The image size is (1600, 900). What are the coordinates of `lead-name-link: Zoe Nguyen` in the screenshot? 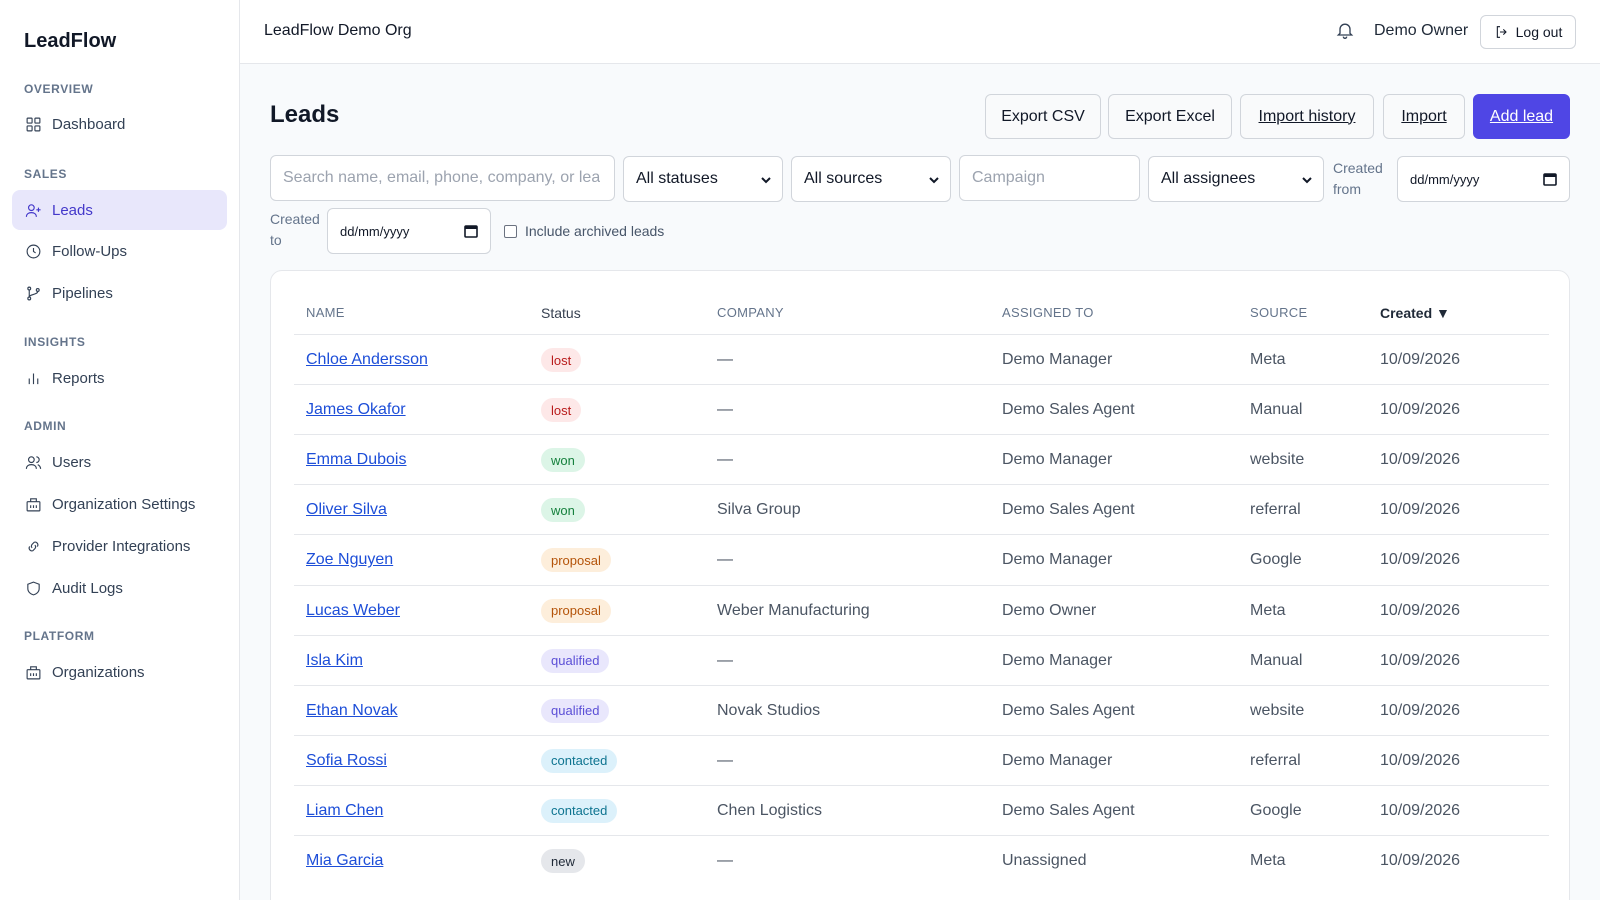 It's located at (349, 560).